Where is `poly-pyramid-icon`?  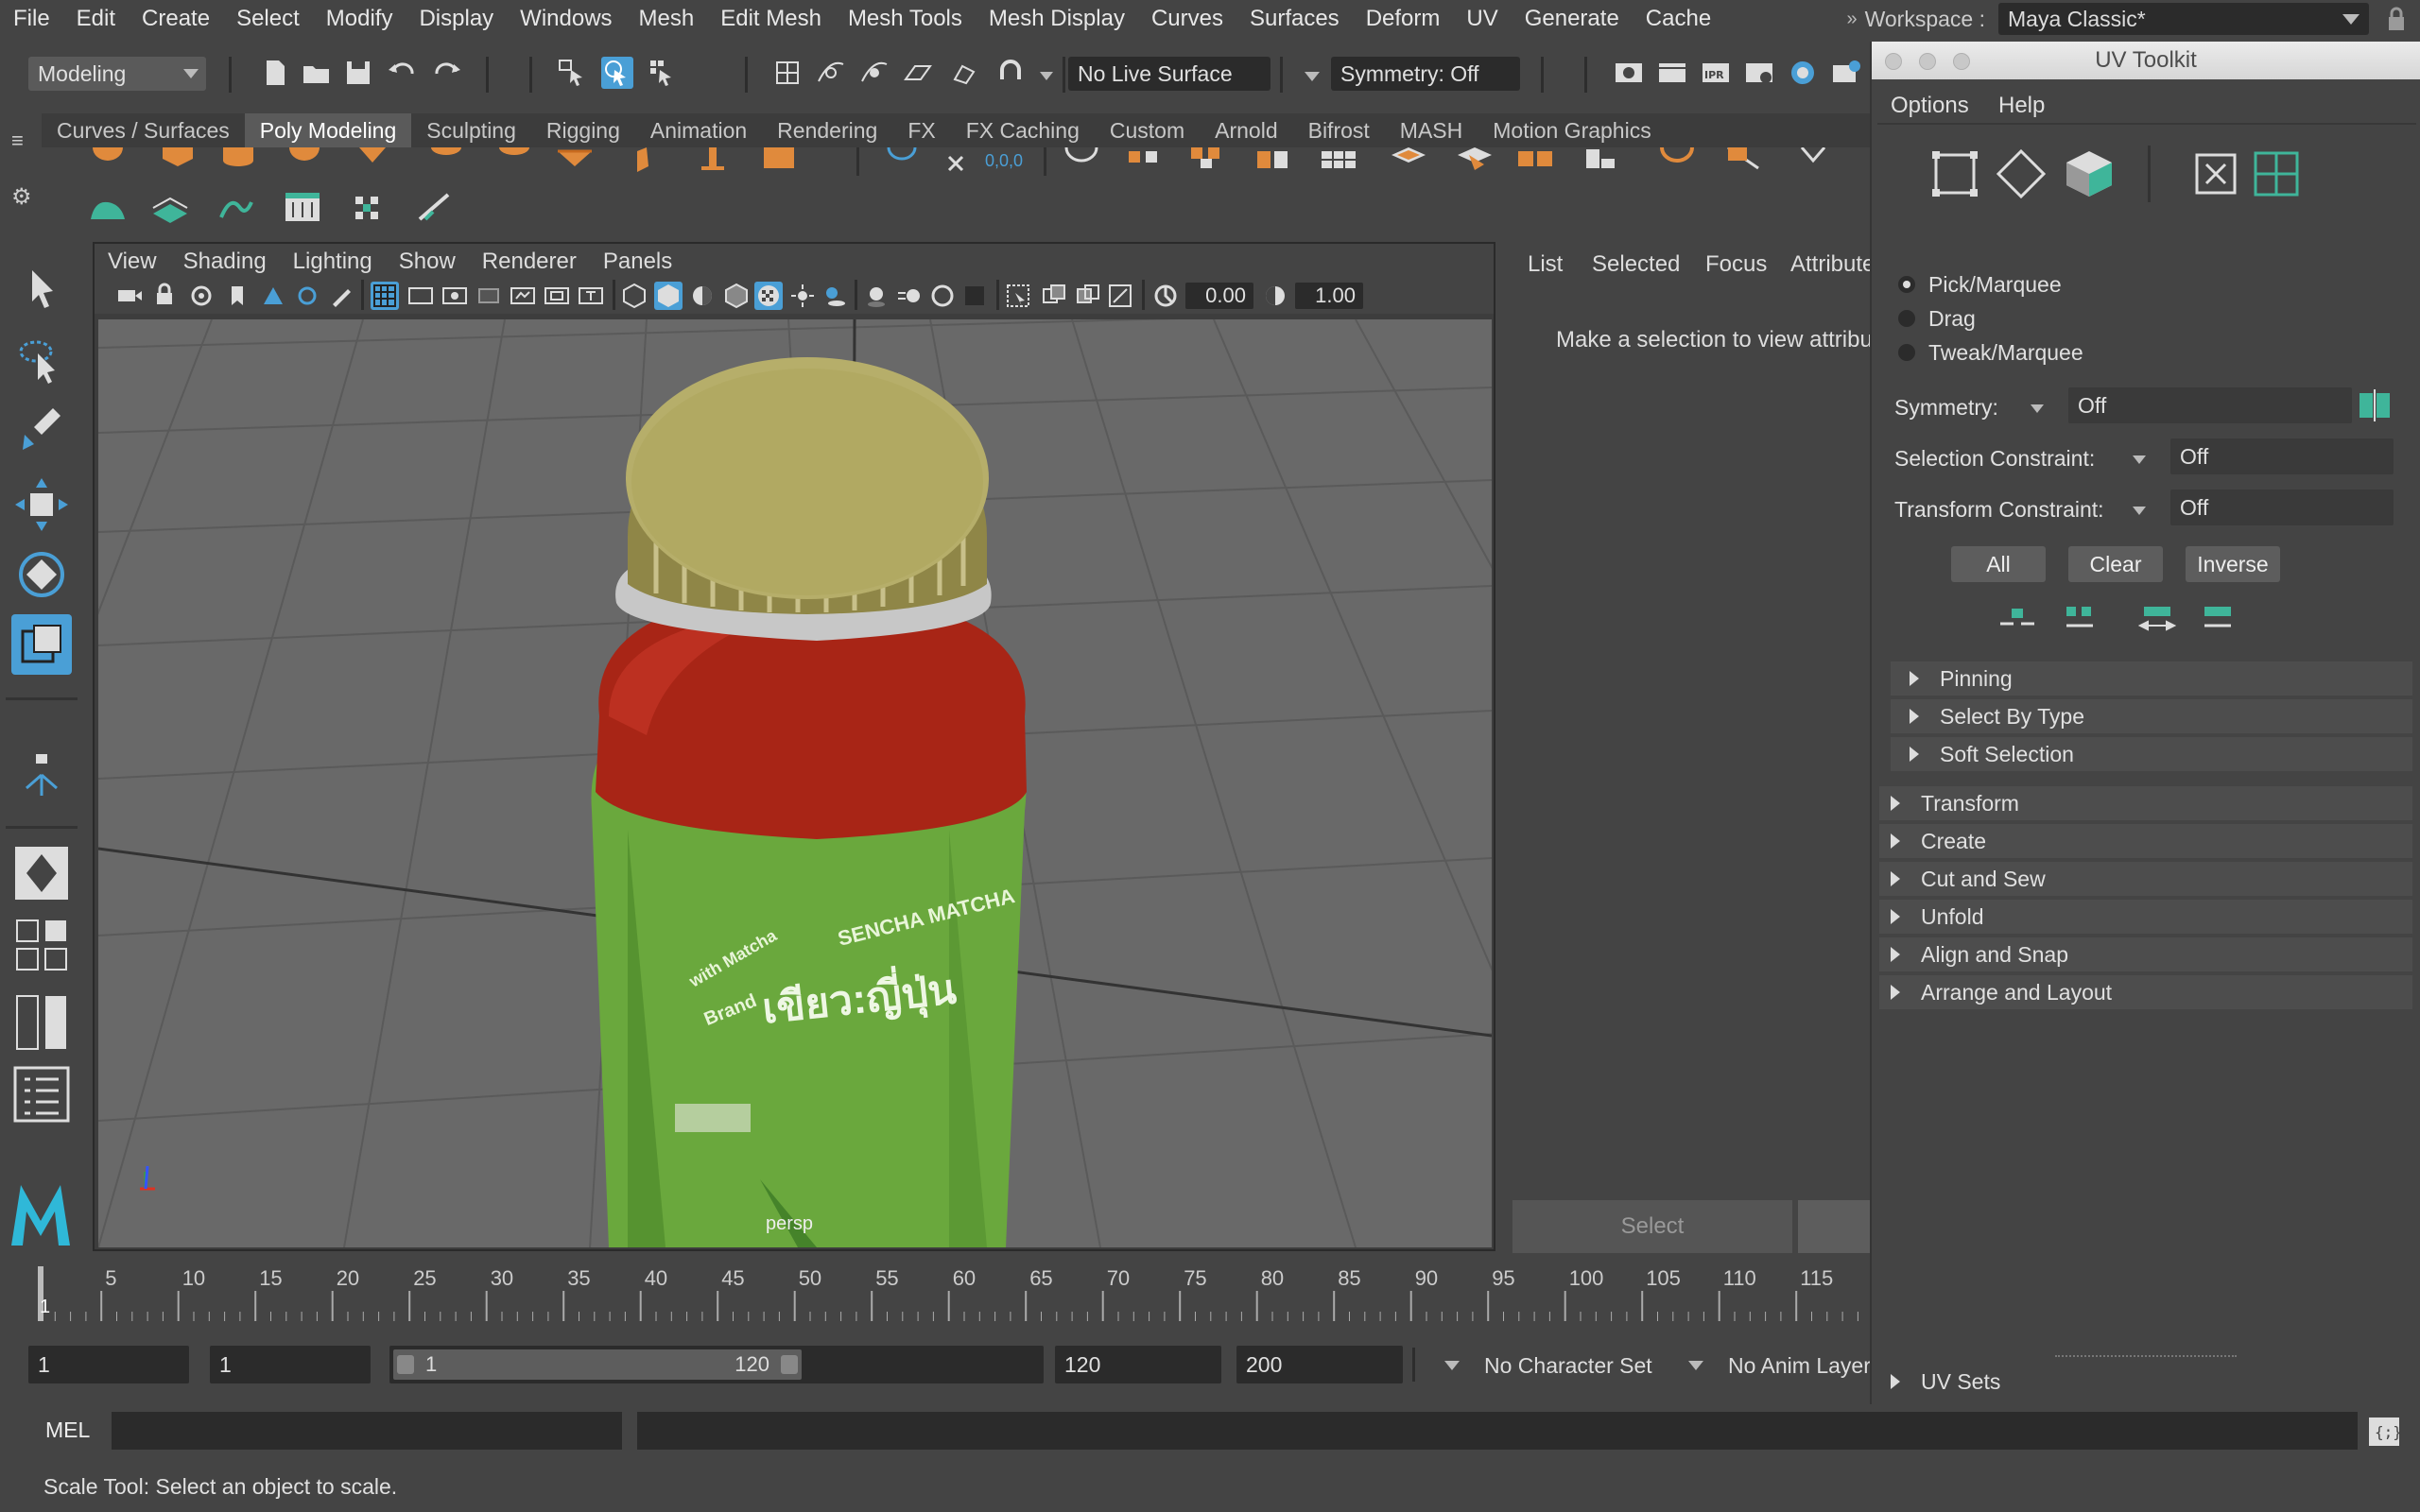
poly-pyramid-icon is located at coordinates (643, 163).